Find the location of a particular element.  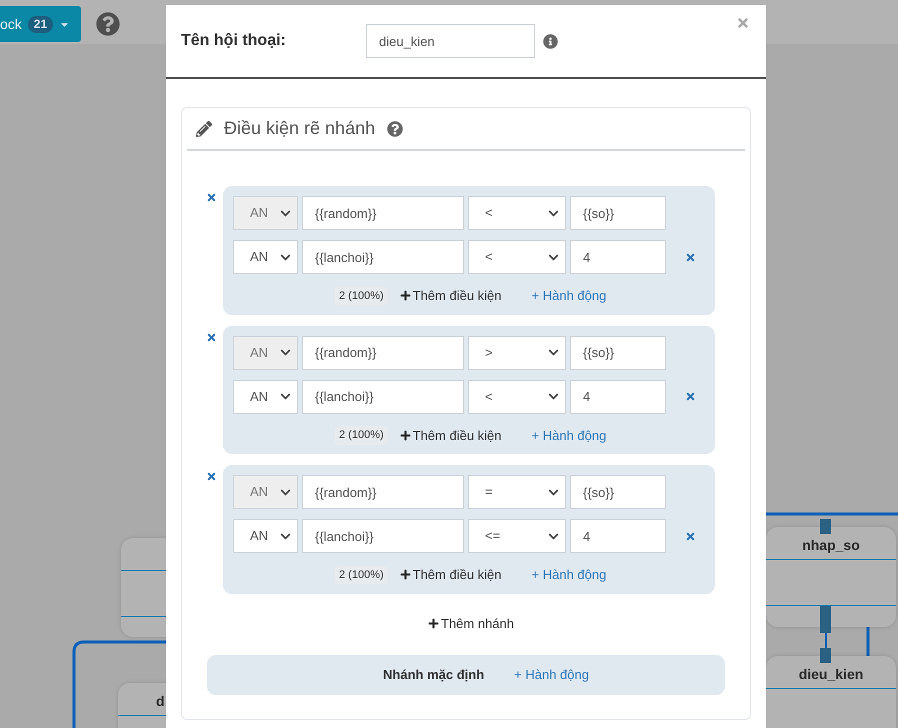

node-title: nhap_so is located at coordinates (831, 545).